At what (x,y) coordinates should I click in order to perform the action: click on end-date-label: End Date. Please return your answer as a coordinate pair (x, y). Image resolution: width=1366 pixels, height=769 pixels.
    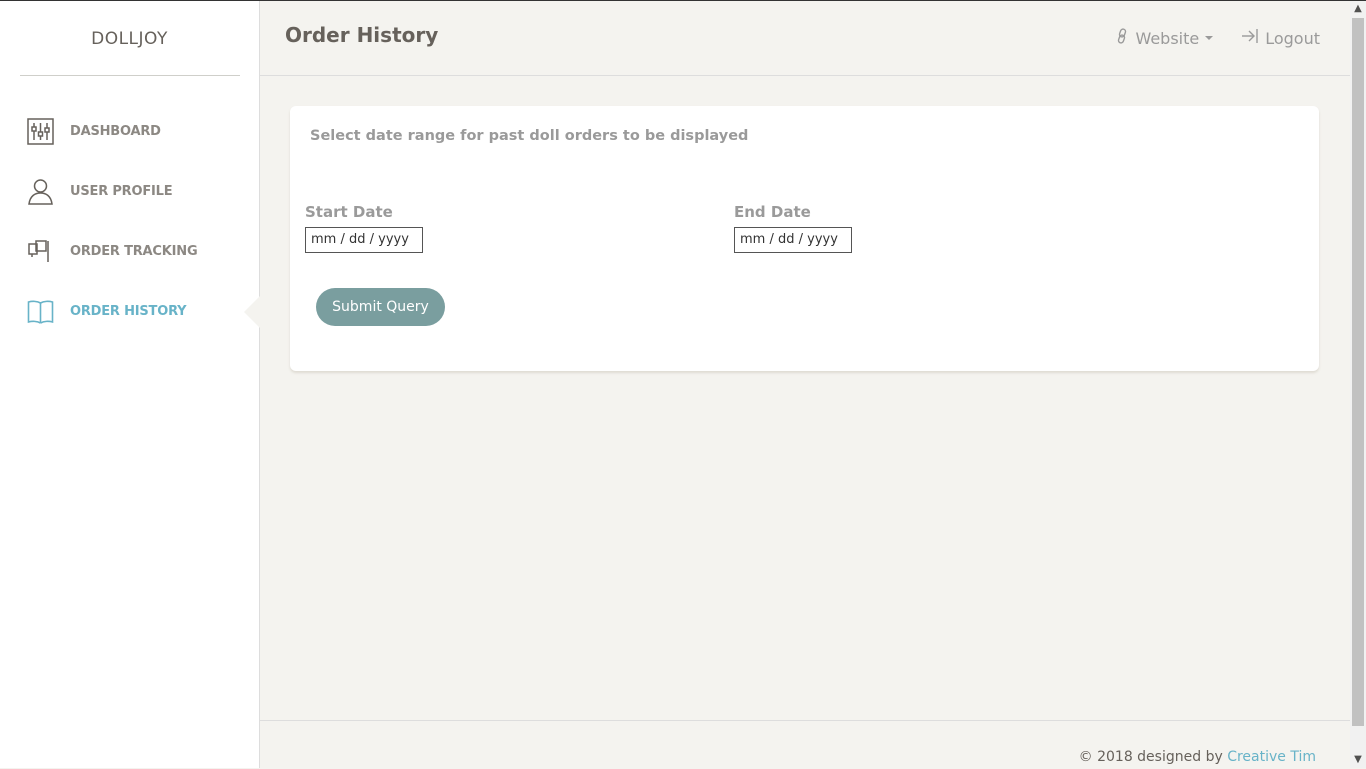
    Looking at the image, I should click on (772, 212).